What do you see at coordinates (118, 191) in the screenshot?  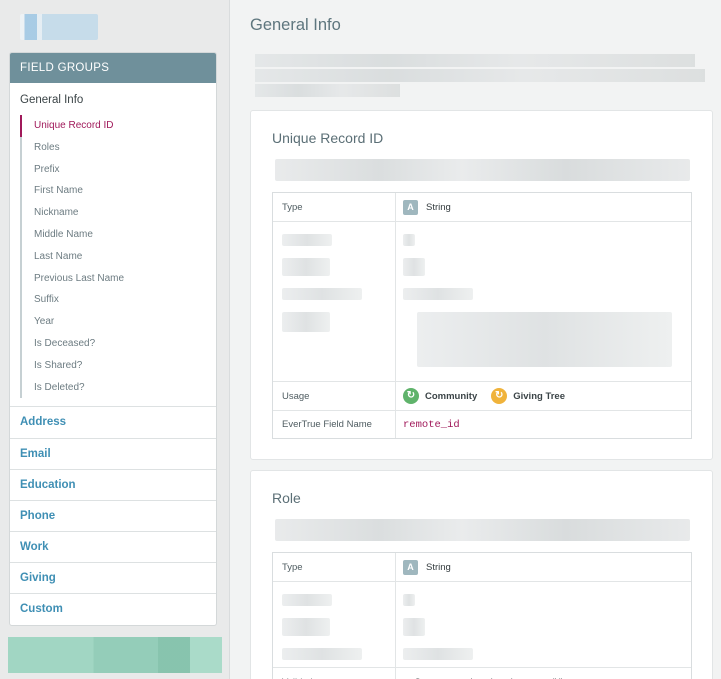 I see `sub-item-first-name: First Name` at bounding box center [118, 191].